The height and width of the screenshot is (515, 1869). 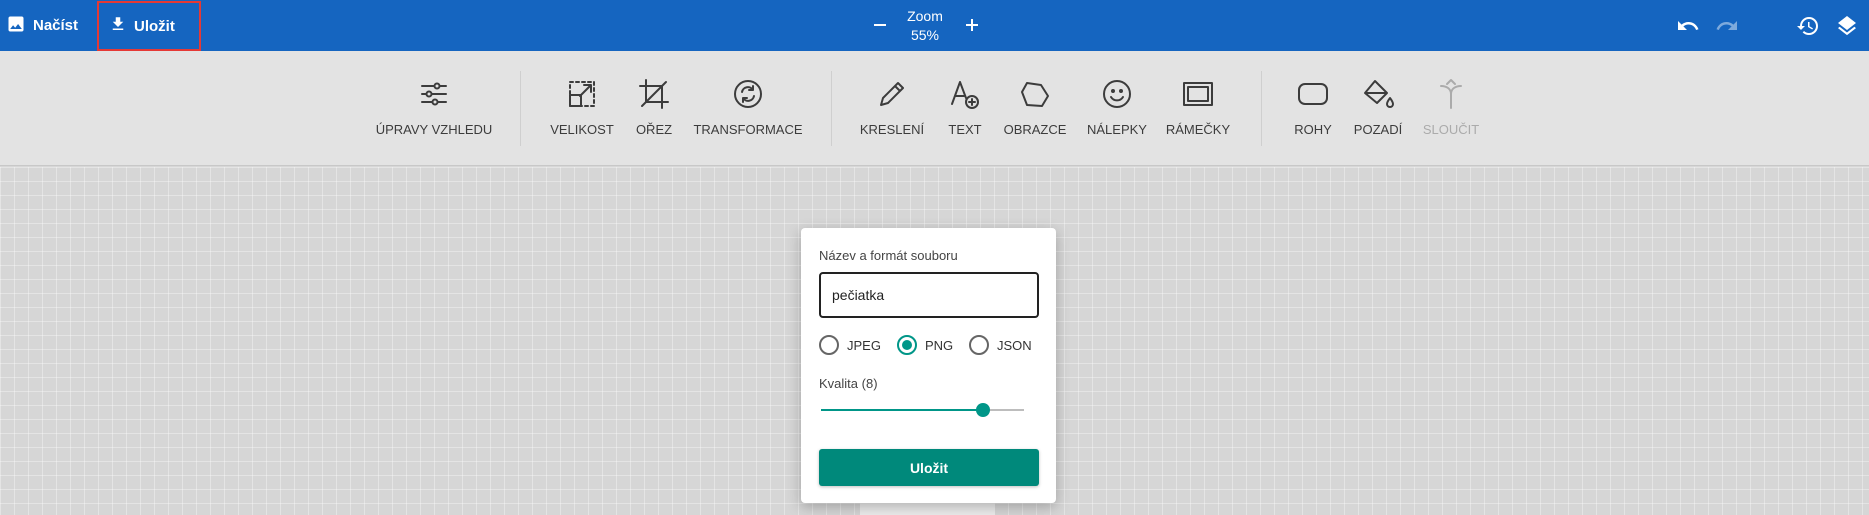 I want to click on tool-label: POZADÍ, so click(x=1378, y=129).